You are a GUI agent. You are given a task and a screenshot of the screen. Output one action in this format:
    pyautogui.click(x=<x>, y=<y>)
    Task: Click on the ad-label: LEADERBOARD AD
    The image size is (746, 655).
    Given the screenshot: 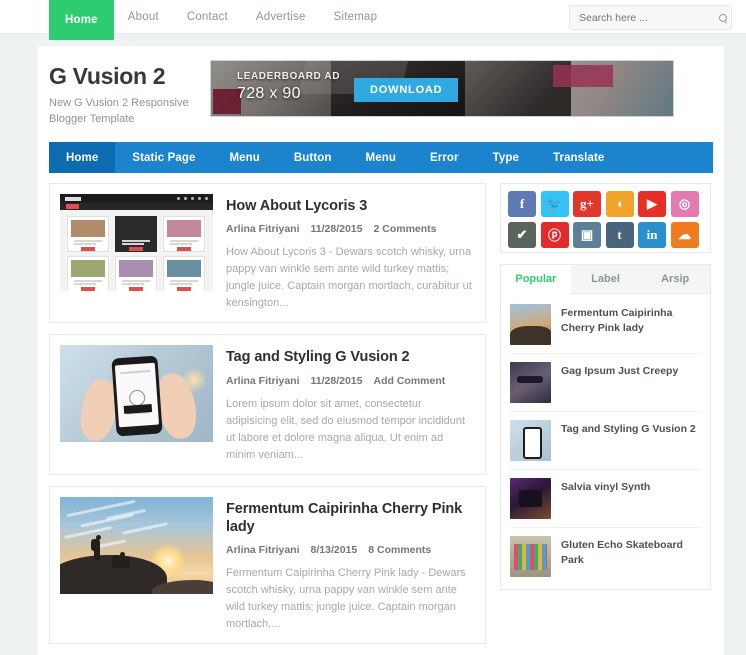 What is the action you would take?
    pyautogui.click(x=289, y=76)
    